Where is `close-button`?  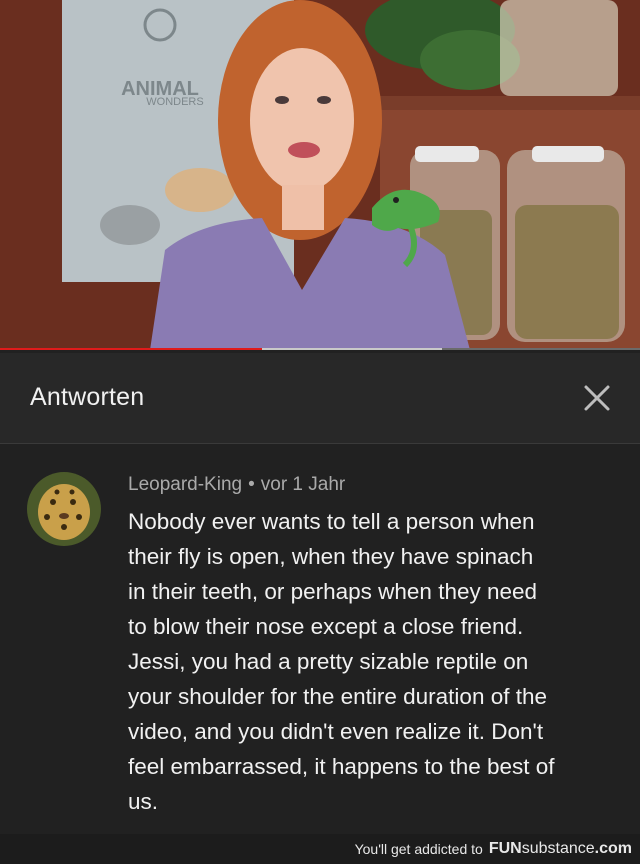
close-button is located at coordinates (597, 398).